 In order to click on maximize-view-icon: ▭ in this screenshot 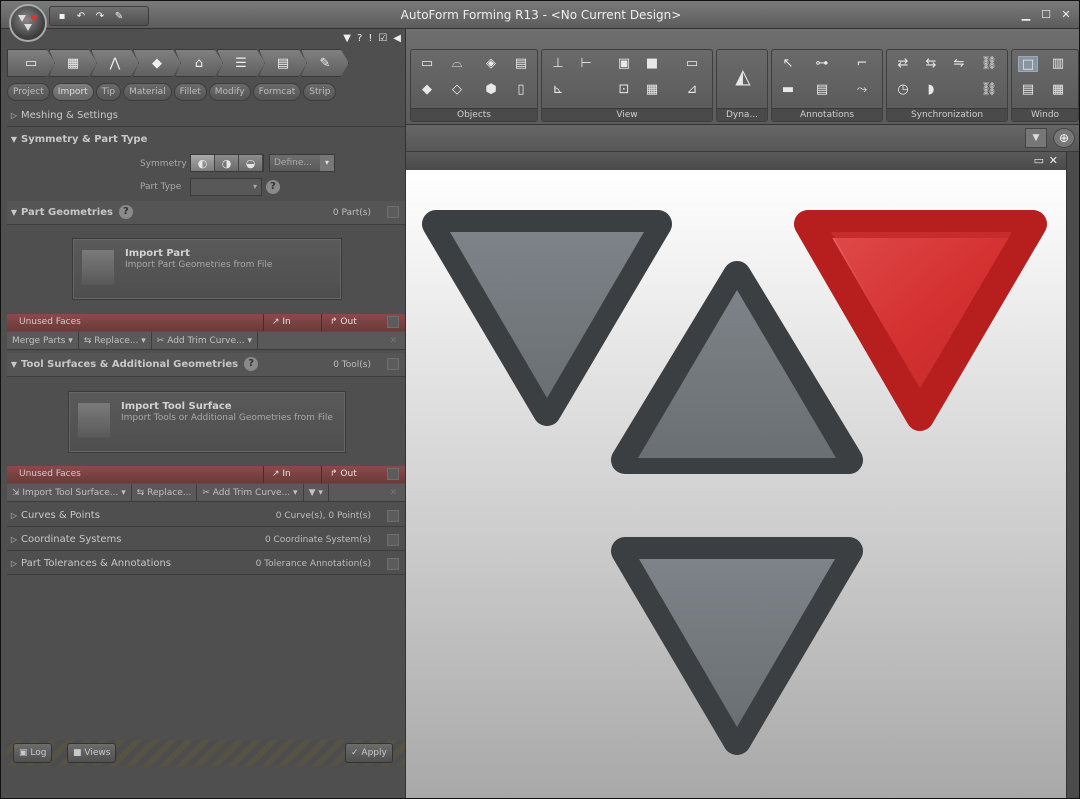, I will do `click(1039, 160)`.